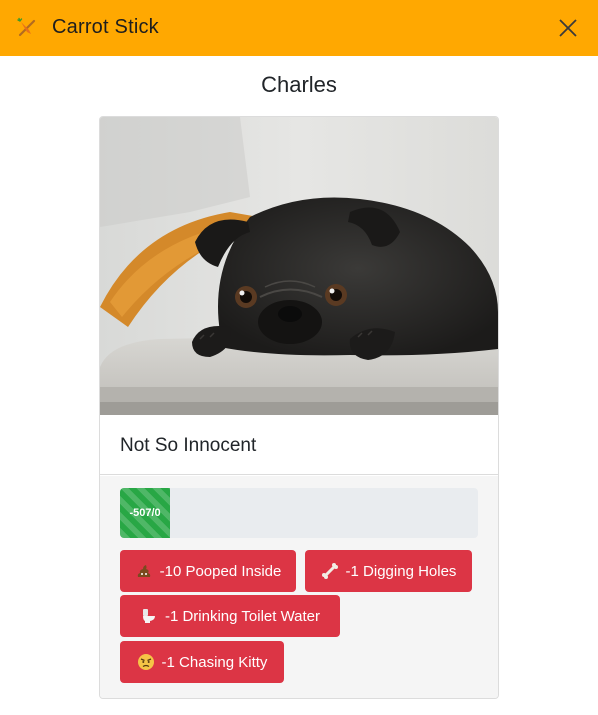  What do you see at coordinates (149, 616) in the screenshot?
I see `toilet-icon` at bounding box center [149, 616].